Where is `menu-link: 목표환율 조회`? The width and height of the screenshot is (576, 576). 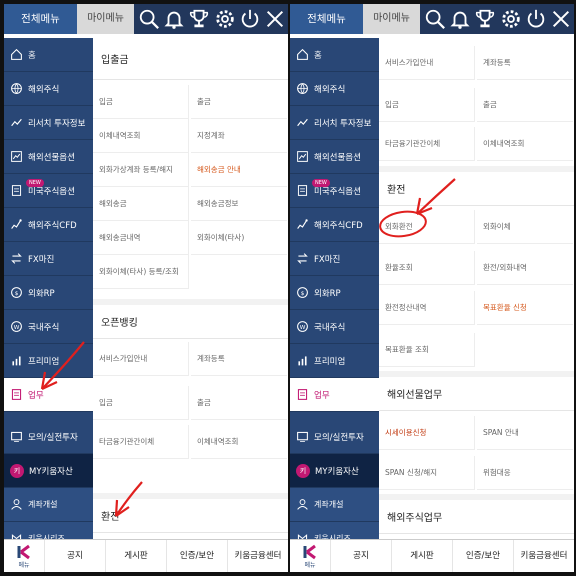
menu-link: 목표환율 조회 is located at coordinates (427, 350).